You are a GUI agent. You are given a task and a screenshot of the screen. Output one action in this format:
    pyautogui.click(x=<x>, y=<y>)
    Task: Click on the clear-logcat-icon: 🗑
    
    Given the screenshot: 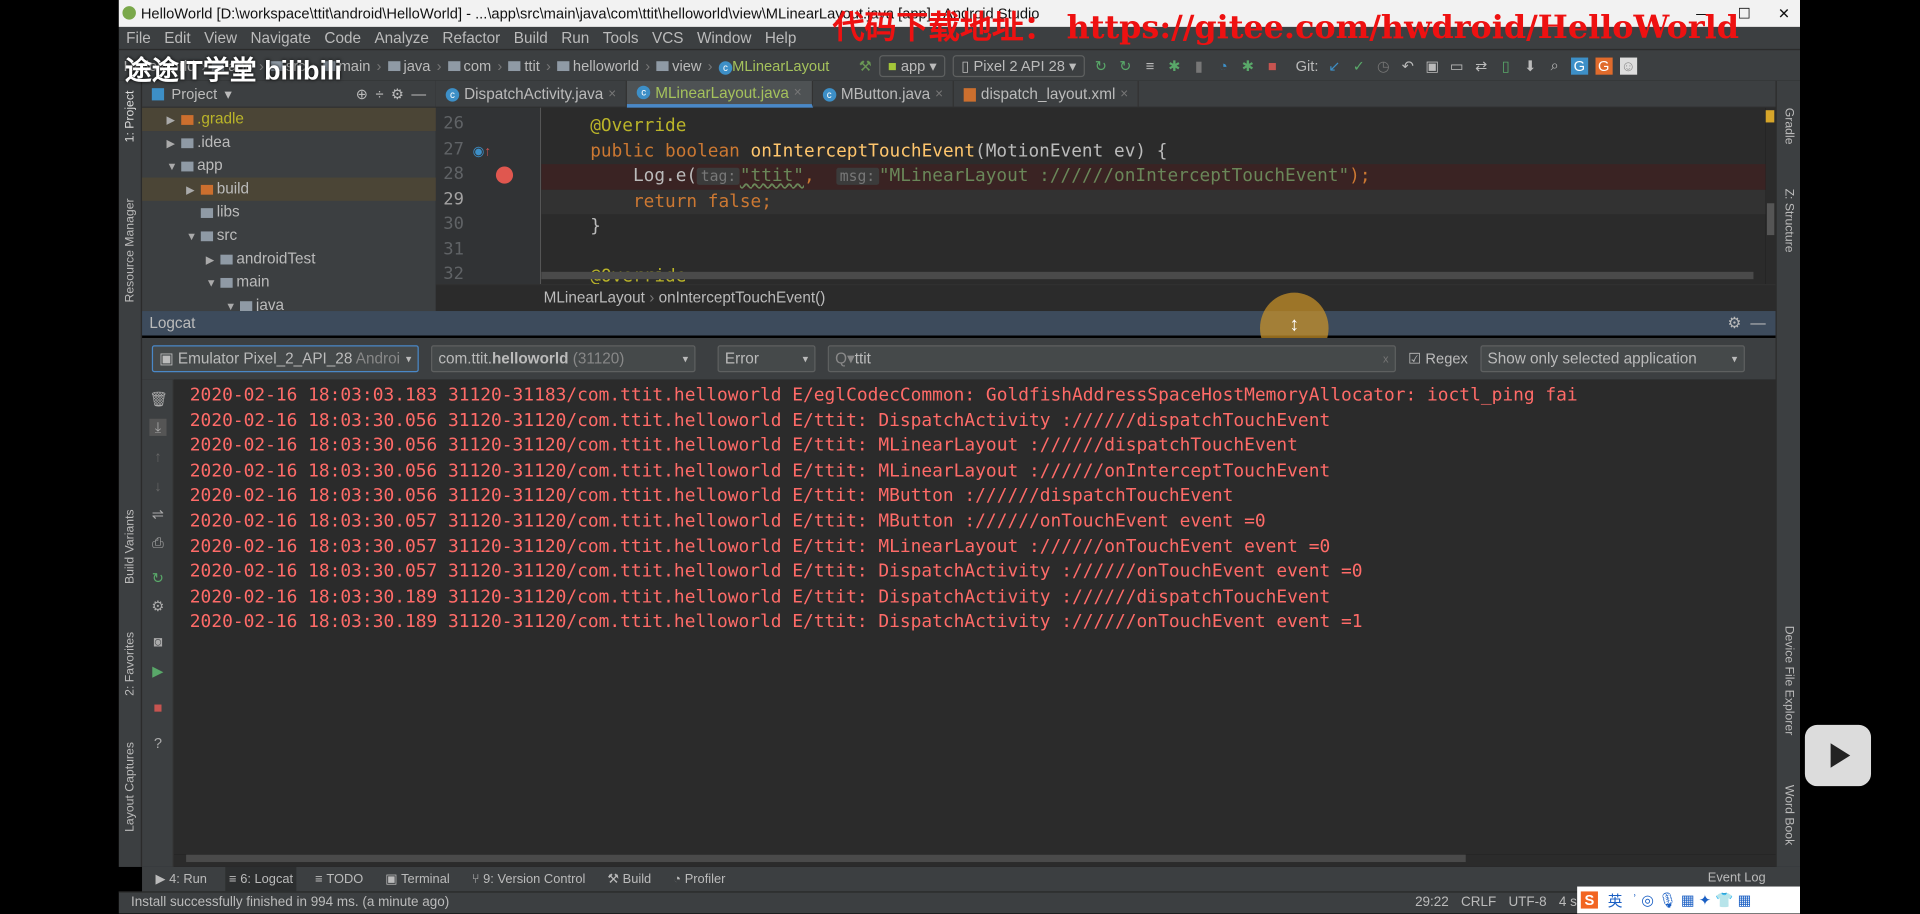 What is the action you would take?
    pyautogui.click(x=158, y=399)
    